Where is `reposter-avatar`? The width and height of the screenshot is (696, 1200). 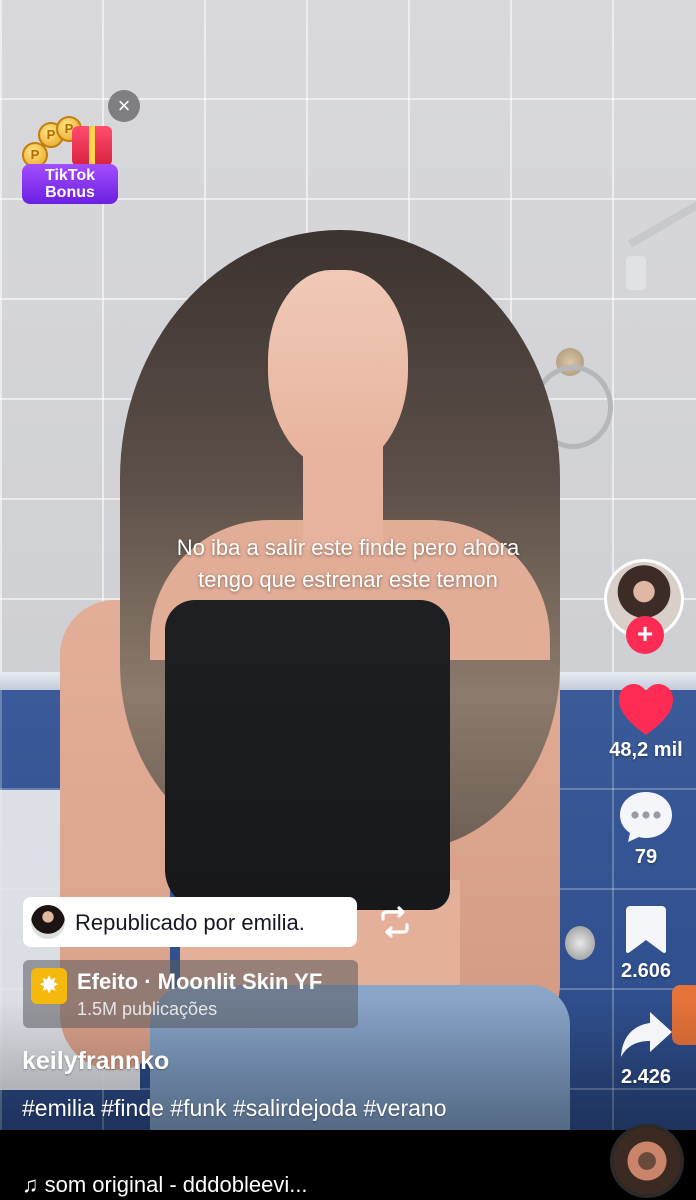 reposter-avatar is located at coordinates (48, 922).